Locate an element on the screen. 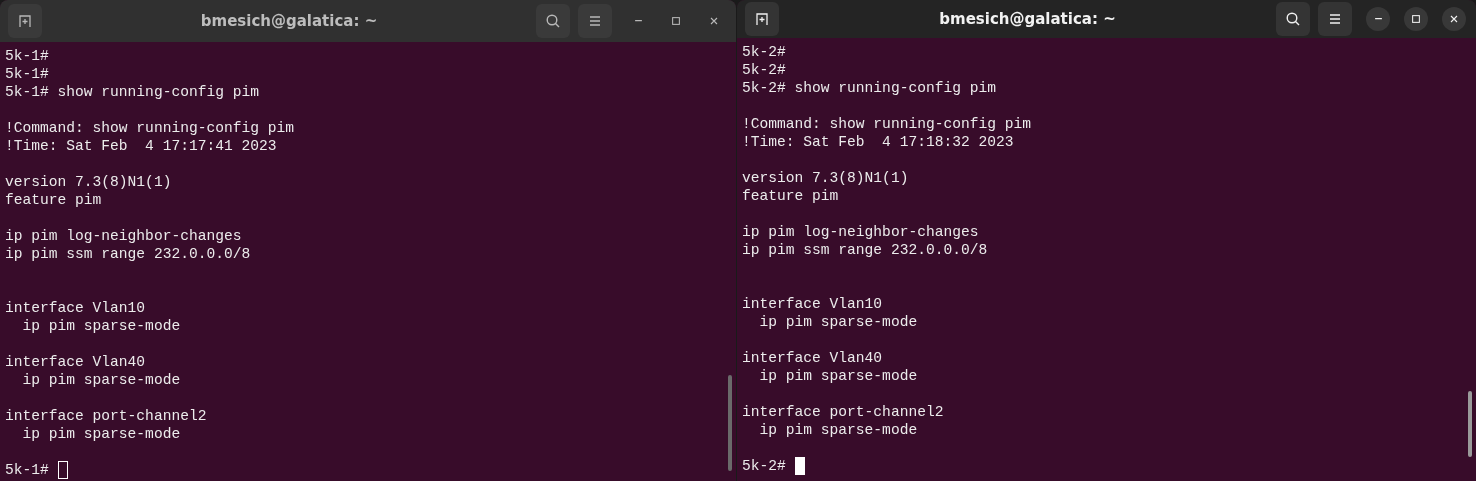 The width and height of the screenshot is (1476, 481). shell-prompt: 5k-1# is located at coordinates (27, 470).